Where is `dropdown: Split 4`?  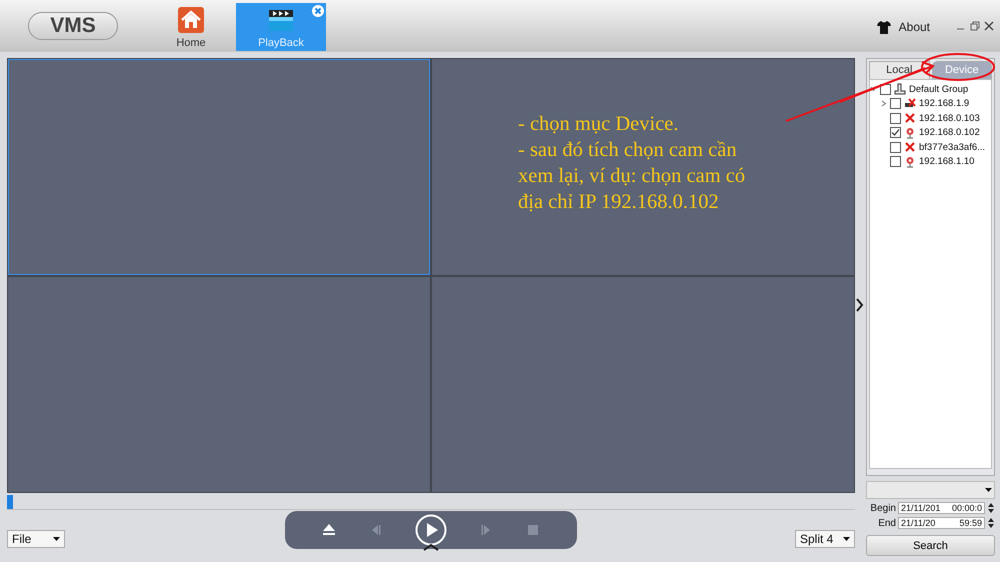
dropdown: Split 4 is located at coordinates (825, 539).